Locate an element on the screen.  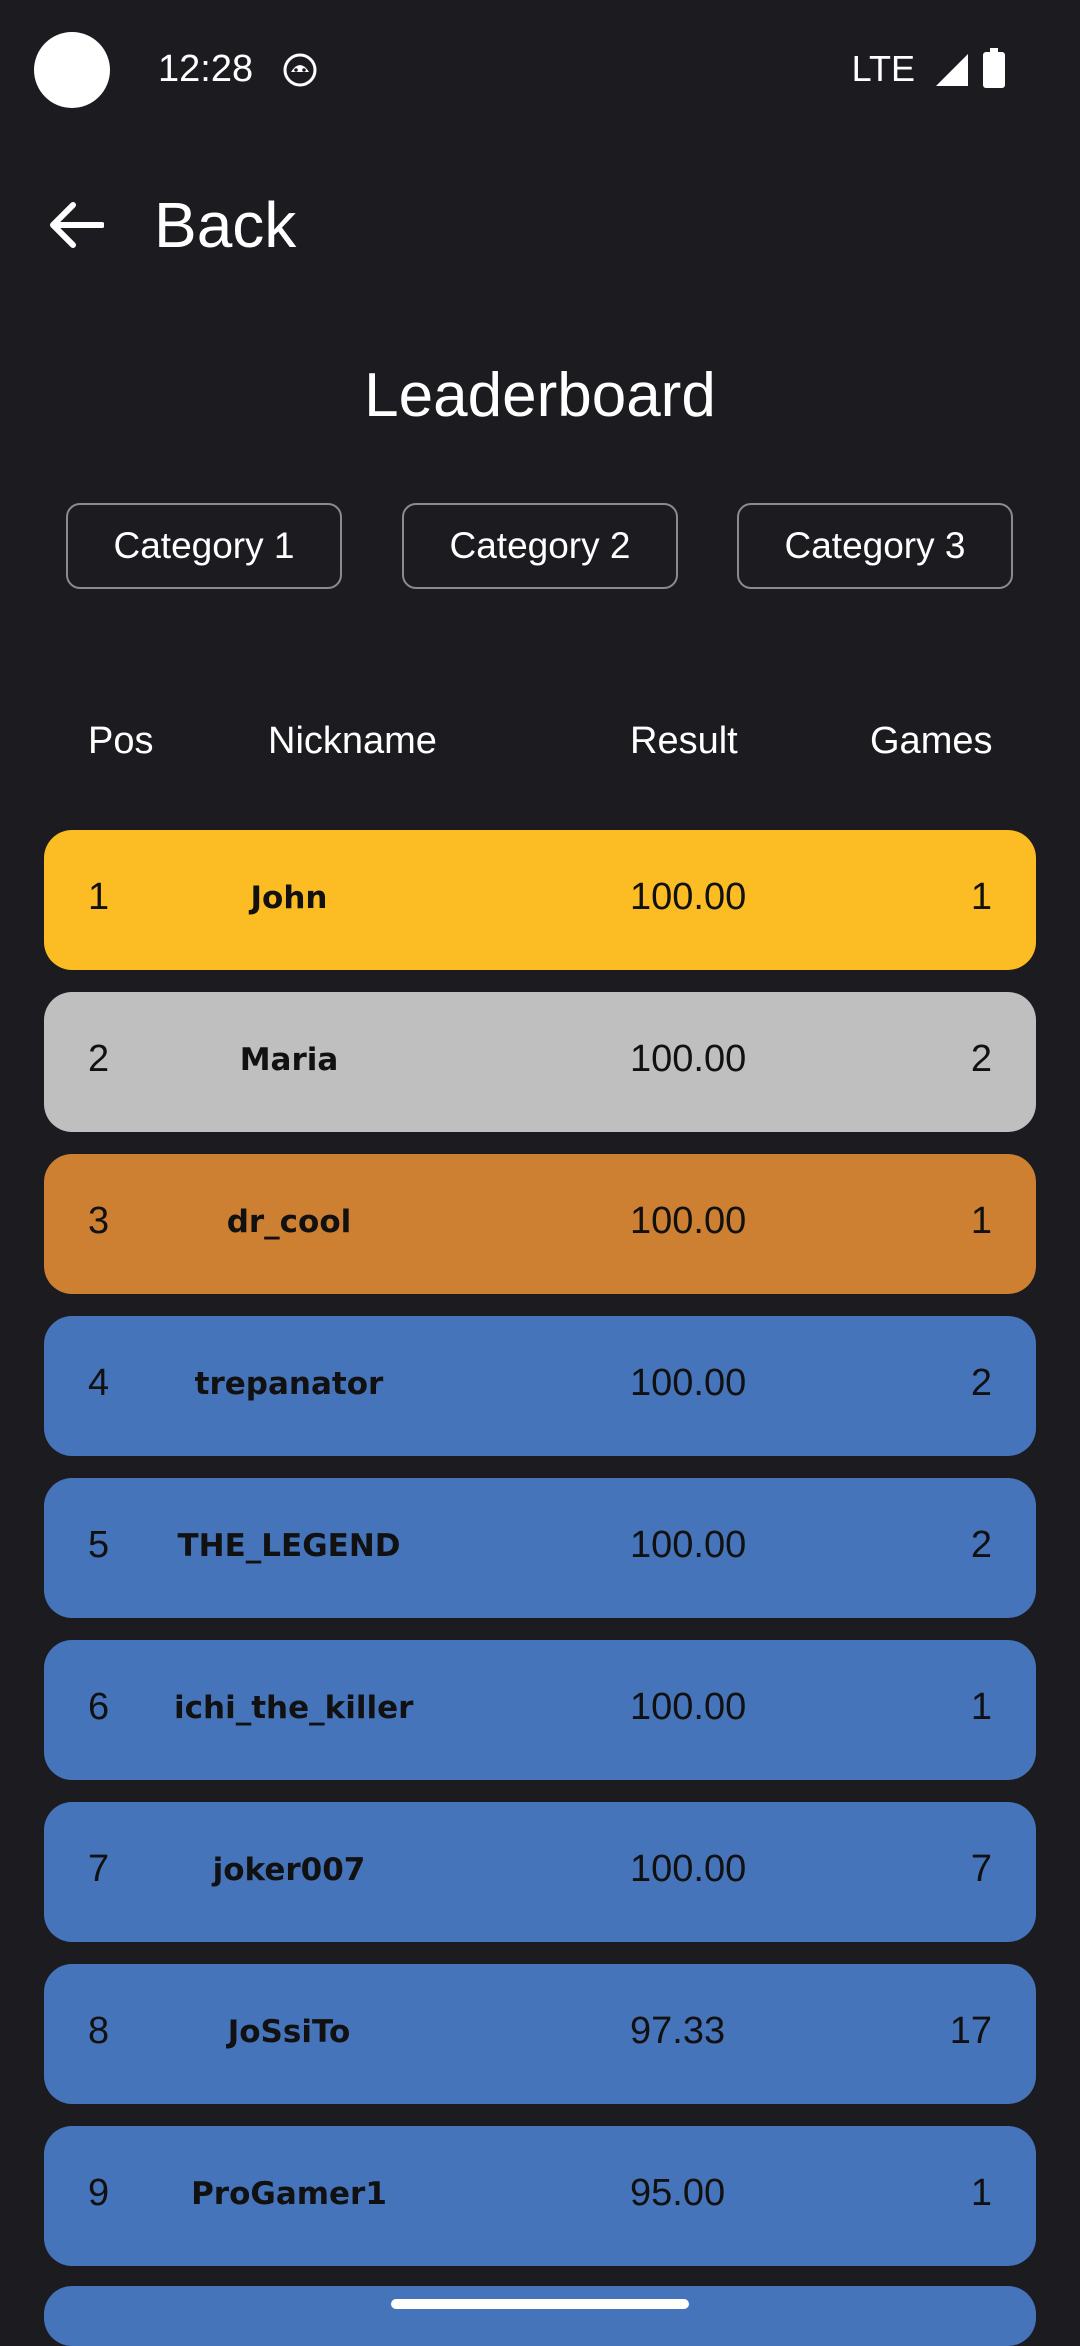
status-time: 12:28 is located at coordinates (206, 69).